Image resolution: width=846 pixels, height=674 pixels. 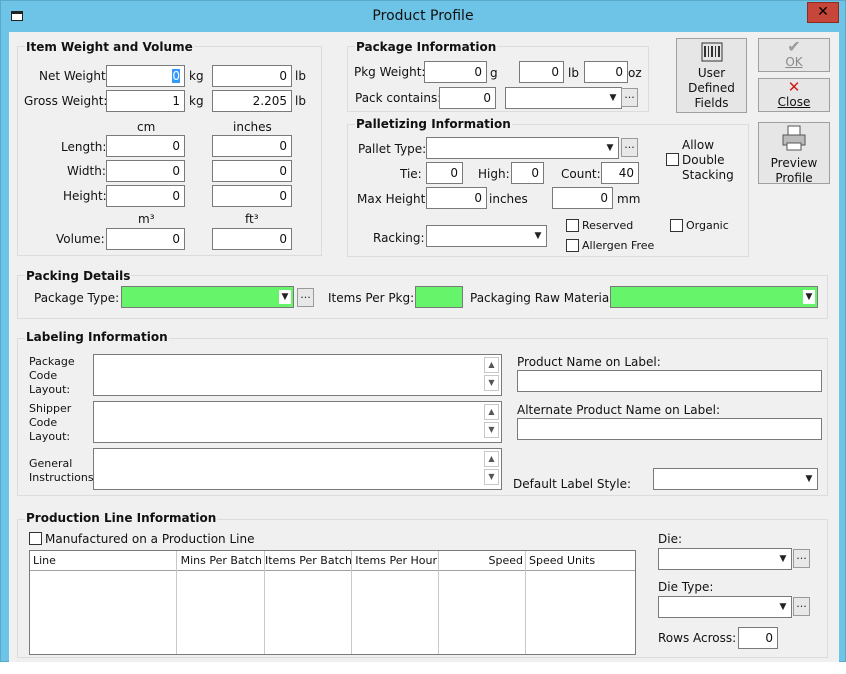 I want to click on pkg-weight-label: Pkg Weight:, so click(x=390, y=72).